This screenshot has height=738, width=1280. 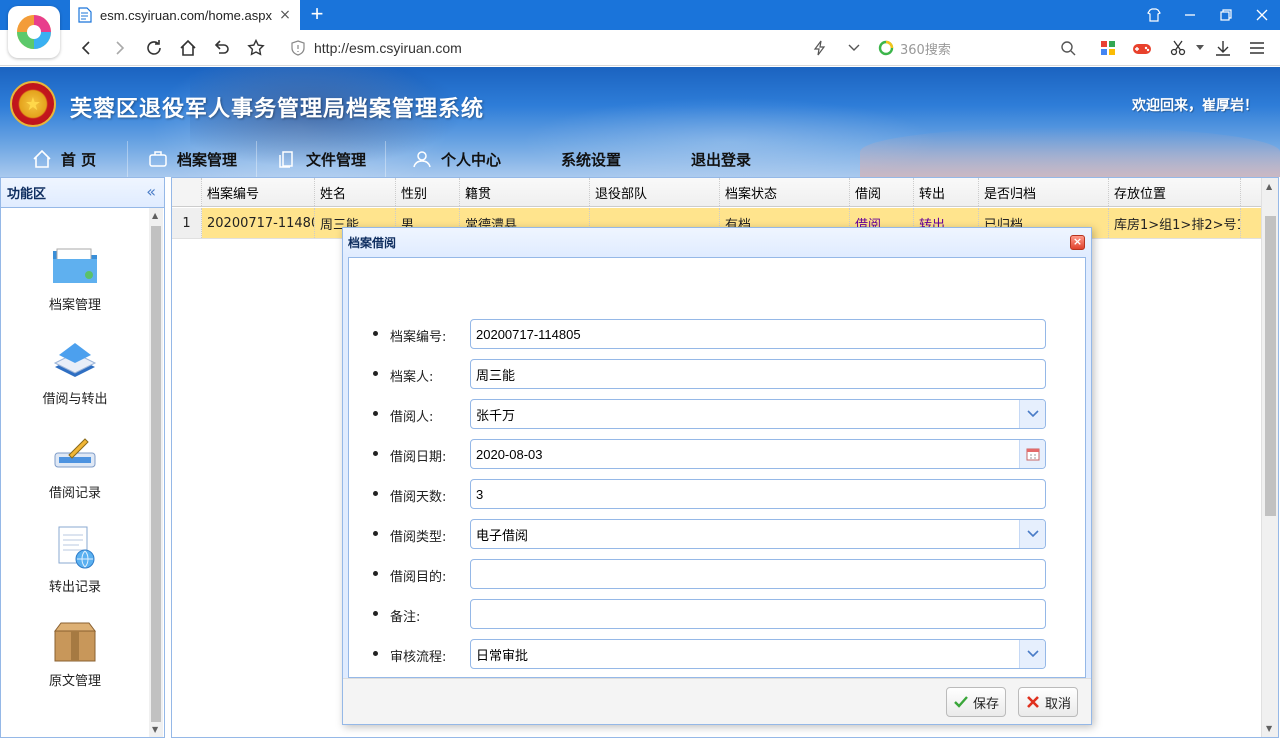 What do you see at coordinates (428, 192) in the screenshot?
I see `grid-header-cell: 性别` at bounding box center [428, 192].